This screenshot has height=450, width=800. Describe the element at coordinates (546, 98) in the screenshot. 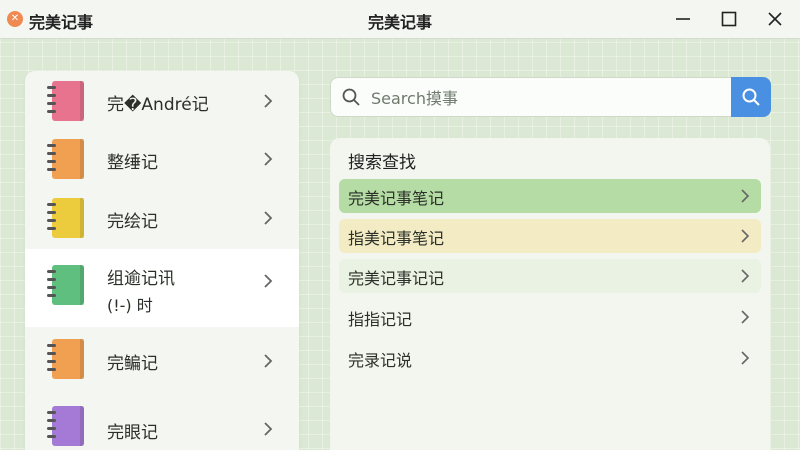

I see `search-input` at that location.